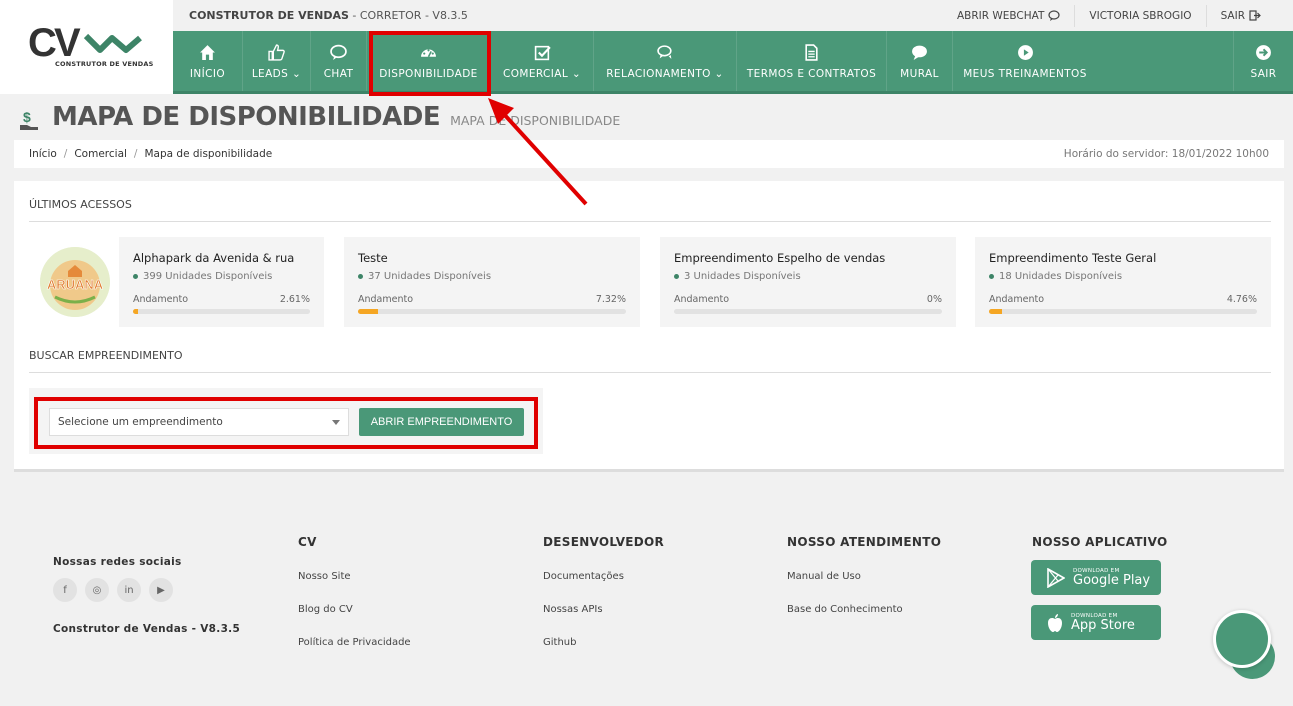 The height and width of the screenshot is (706, 1293). What do you see at coordinates (1103, 625) in the screenshot?
I see `apple-big: App Store` at bounding box center [1103, 625].